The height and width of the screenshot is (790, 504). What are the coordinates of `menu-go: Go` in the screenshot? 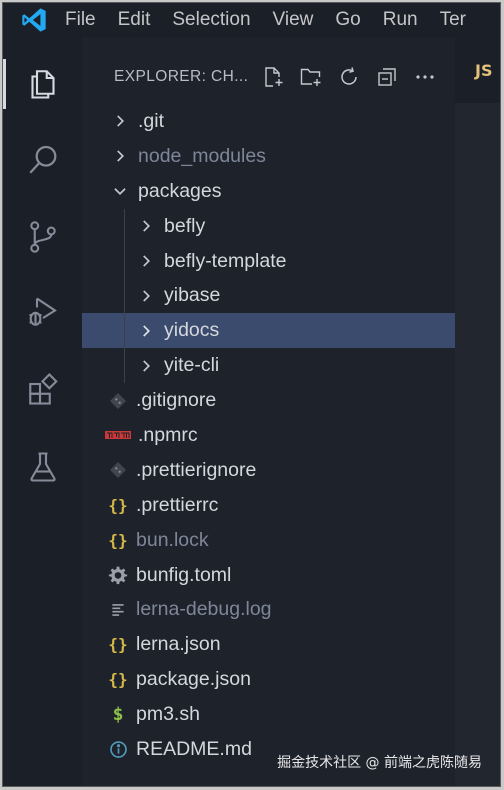 It's located at (347, 20).